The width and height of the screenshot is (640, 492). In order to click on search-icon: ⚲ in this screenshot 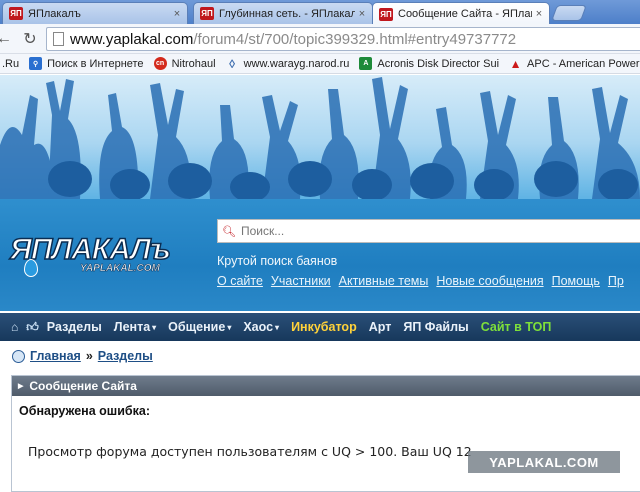, I will do `click(36, 63)`.